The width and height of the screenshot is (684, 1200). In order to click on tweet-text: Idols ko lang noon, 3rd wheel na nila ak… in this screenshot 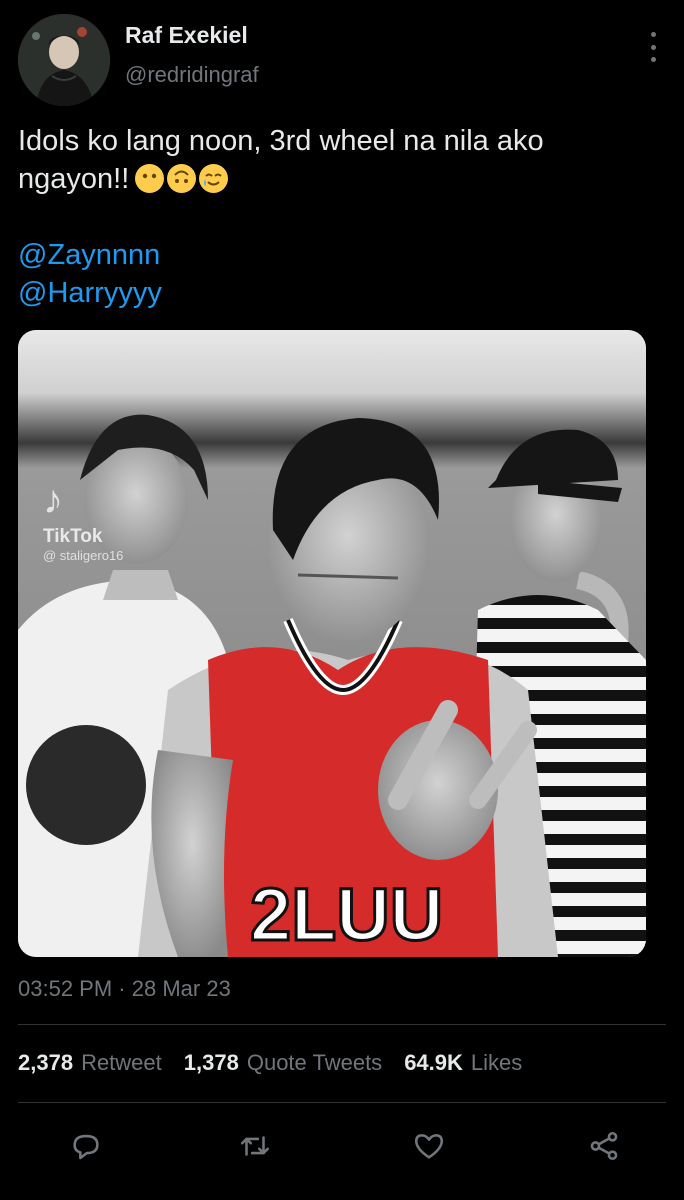, I will do `click(285, 160)`.